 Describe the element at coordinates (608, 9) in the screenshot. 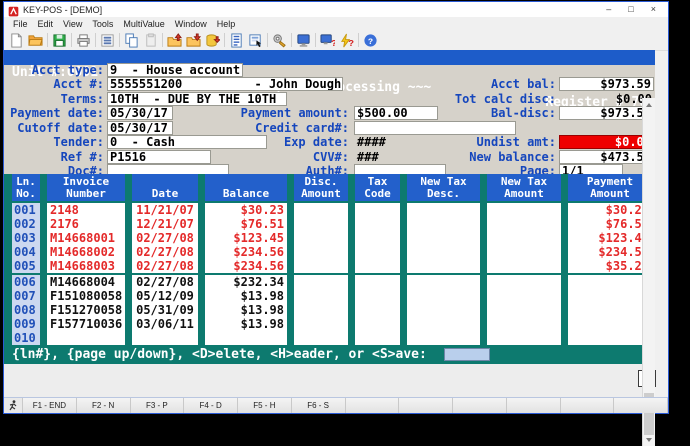

I see `minimize-button: –` at that location.